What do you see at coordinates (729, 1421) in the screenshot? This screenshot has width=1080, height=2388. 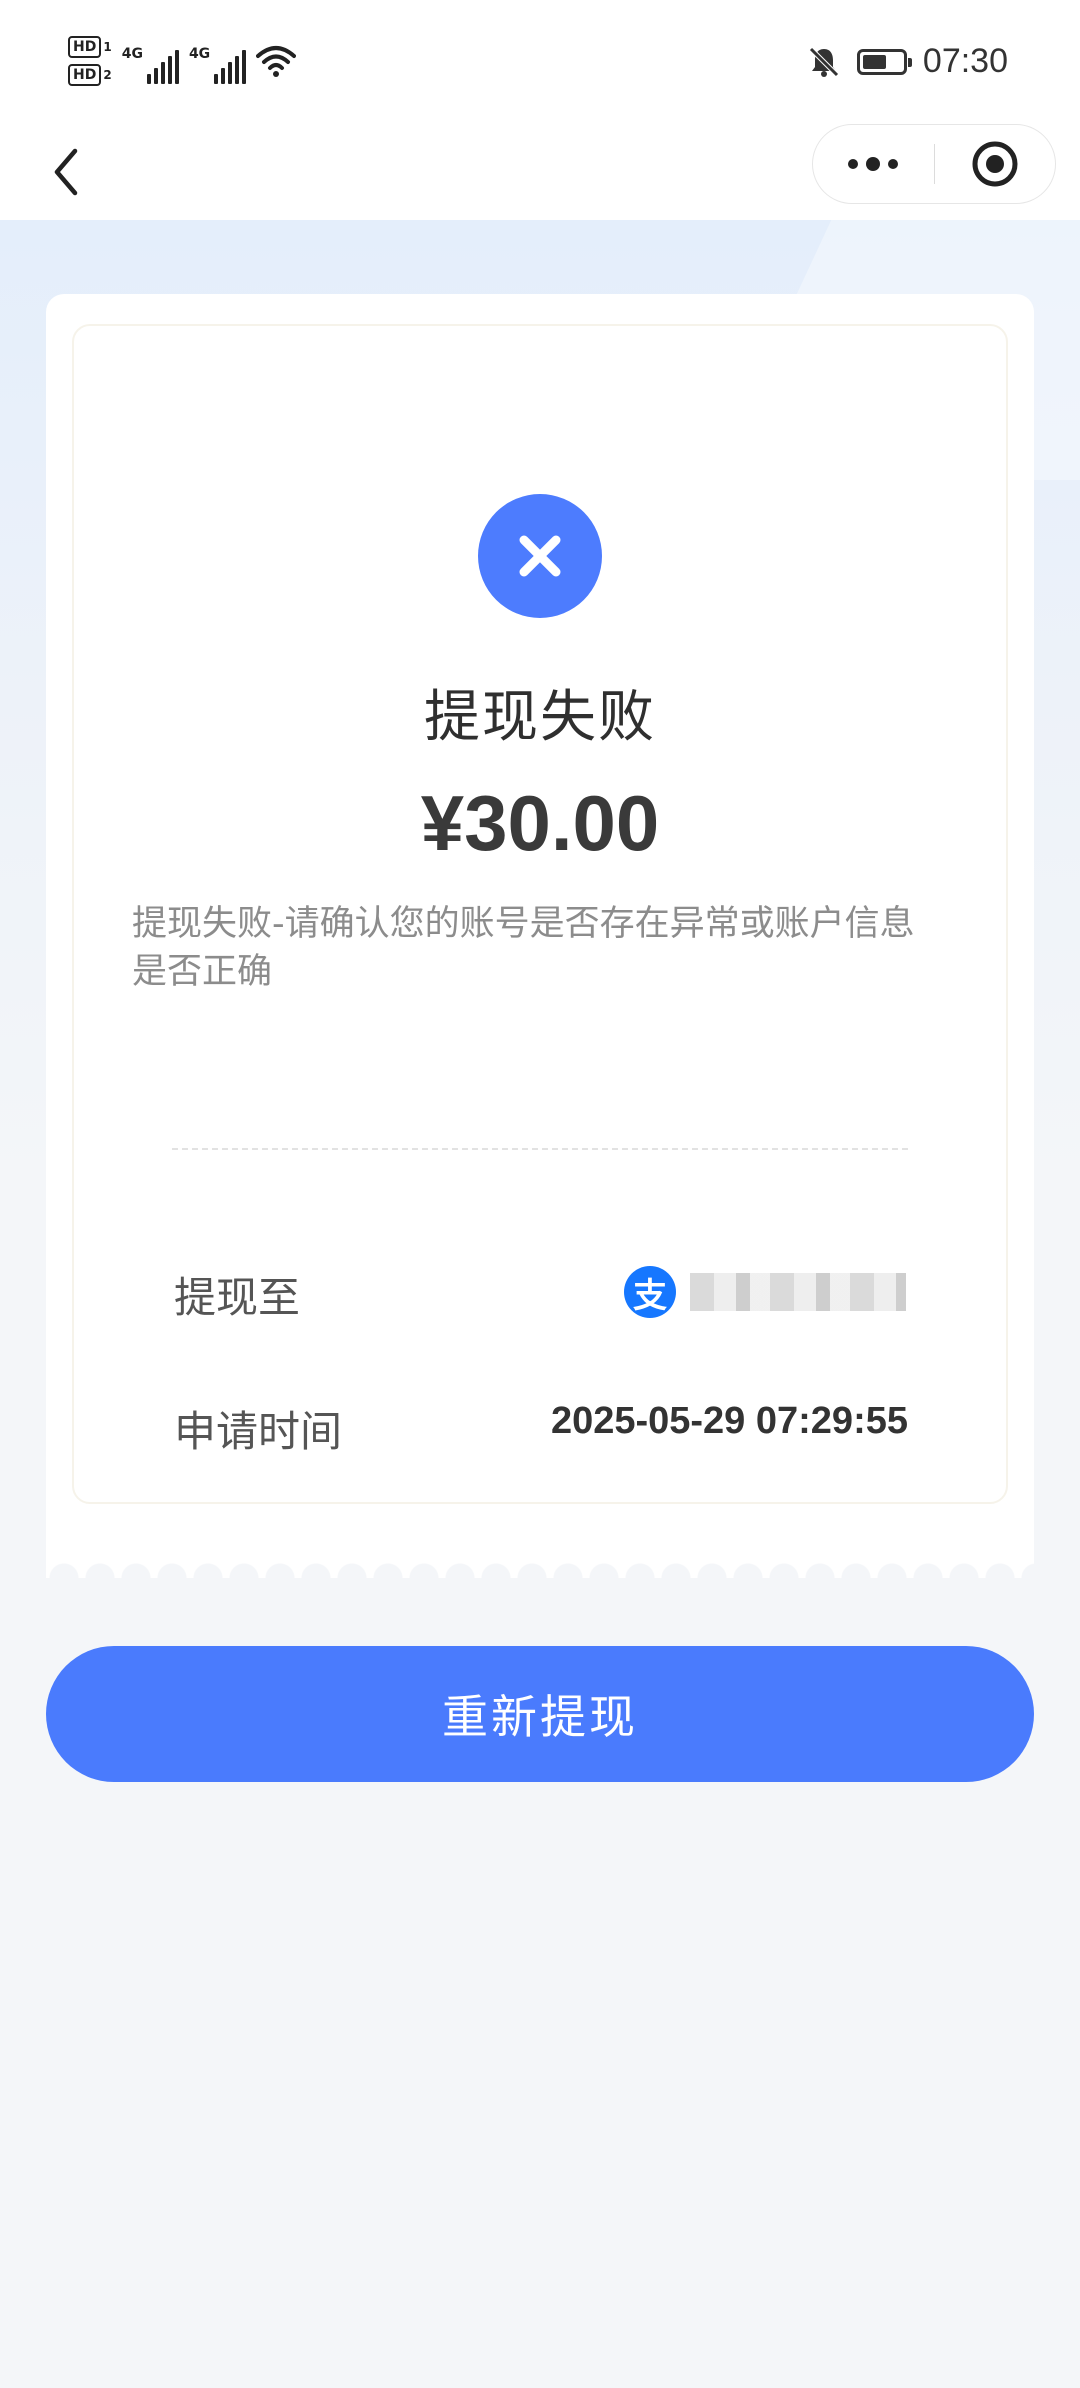 I see `apply-time-value: 2025-05-29 07:29:55` at bounding box center [729, 1421].